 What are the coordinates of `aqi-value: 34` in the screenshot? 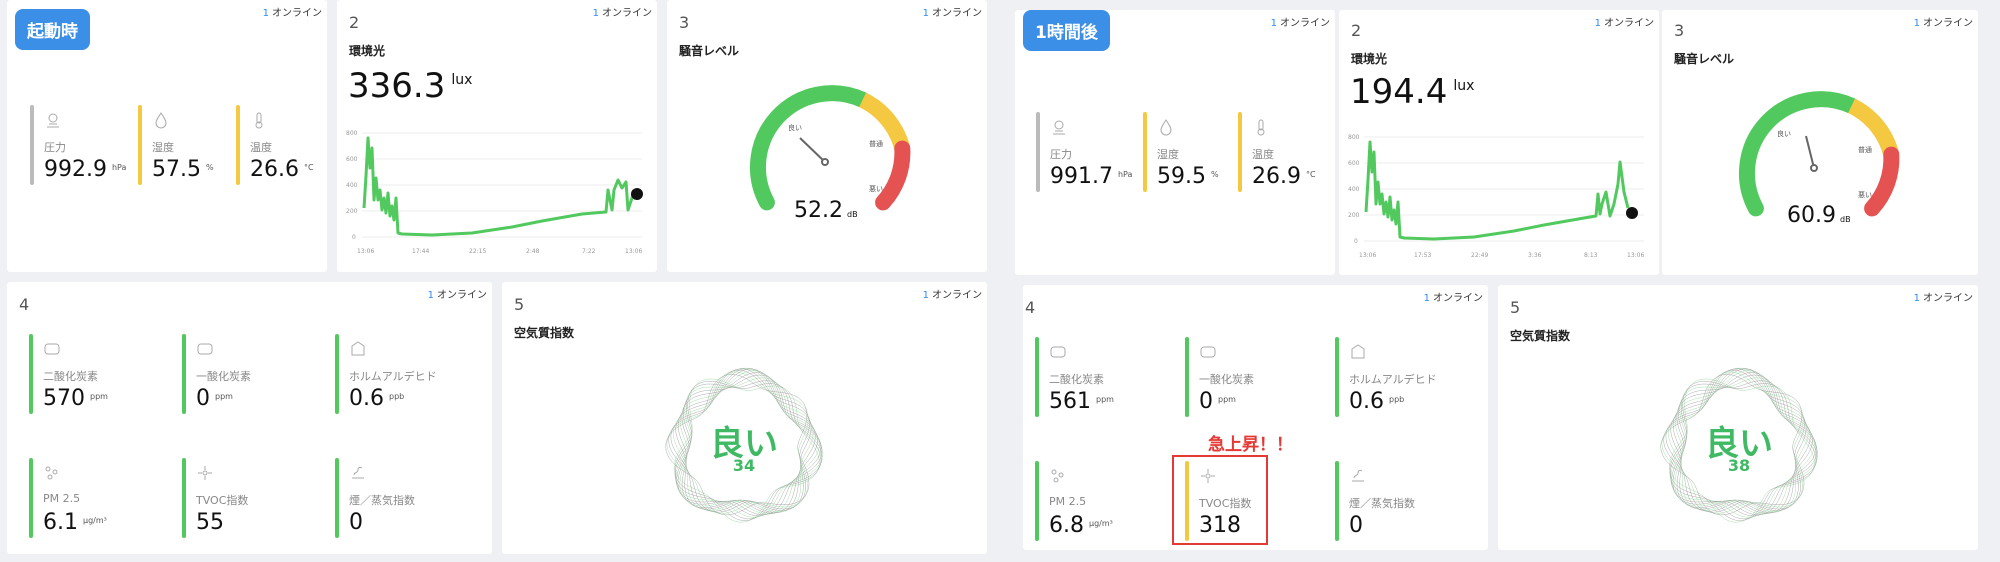 It's located at (744, 465).